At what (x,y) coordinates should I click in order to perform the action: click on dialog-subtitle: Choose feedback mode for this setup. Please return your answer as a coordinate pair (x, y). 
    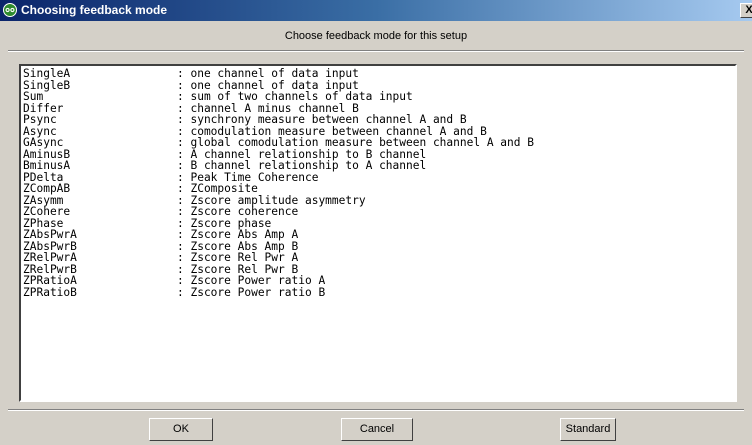
    Looking at the image, I should click on (376, 36).